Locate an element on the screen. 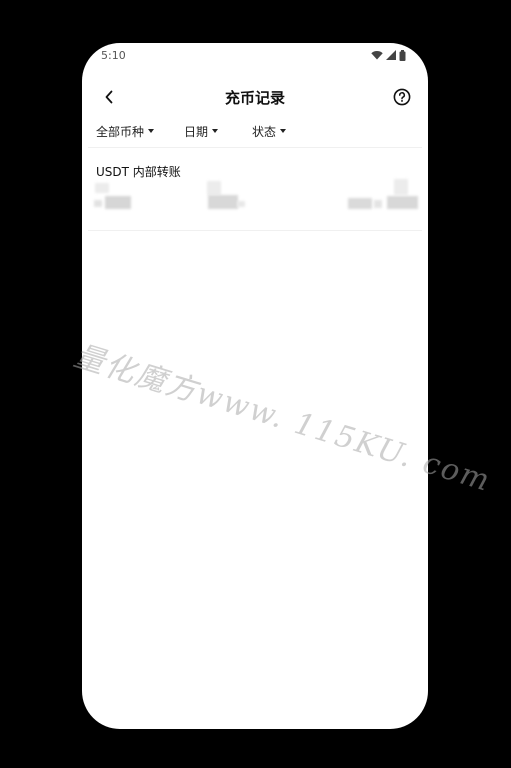 This screenshot has height=768, width=511. battery-icon is located at coordinates (402, 55).